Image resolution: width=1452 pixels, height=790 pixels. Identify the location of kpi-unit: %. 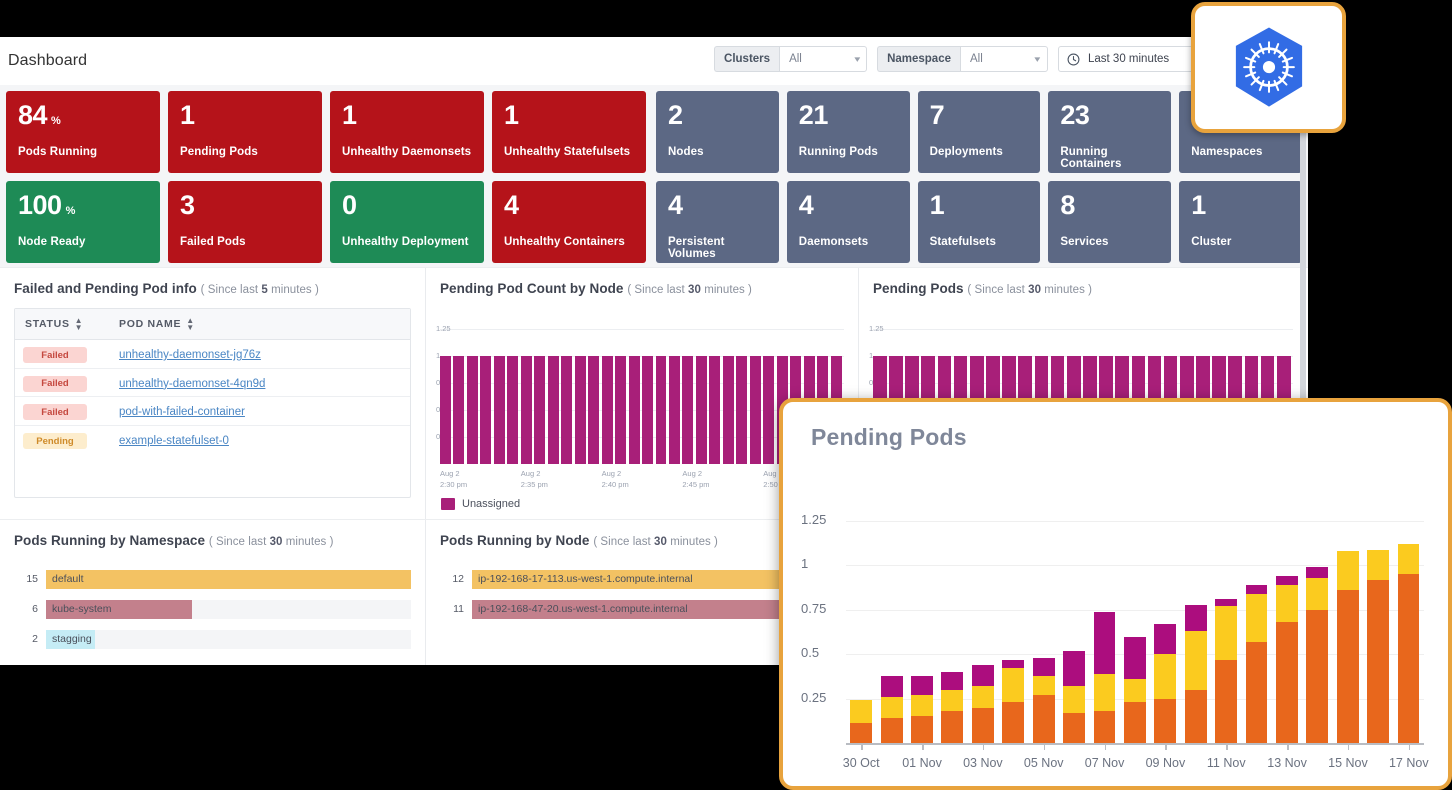
(56, 121).